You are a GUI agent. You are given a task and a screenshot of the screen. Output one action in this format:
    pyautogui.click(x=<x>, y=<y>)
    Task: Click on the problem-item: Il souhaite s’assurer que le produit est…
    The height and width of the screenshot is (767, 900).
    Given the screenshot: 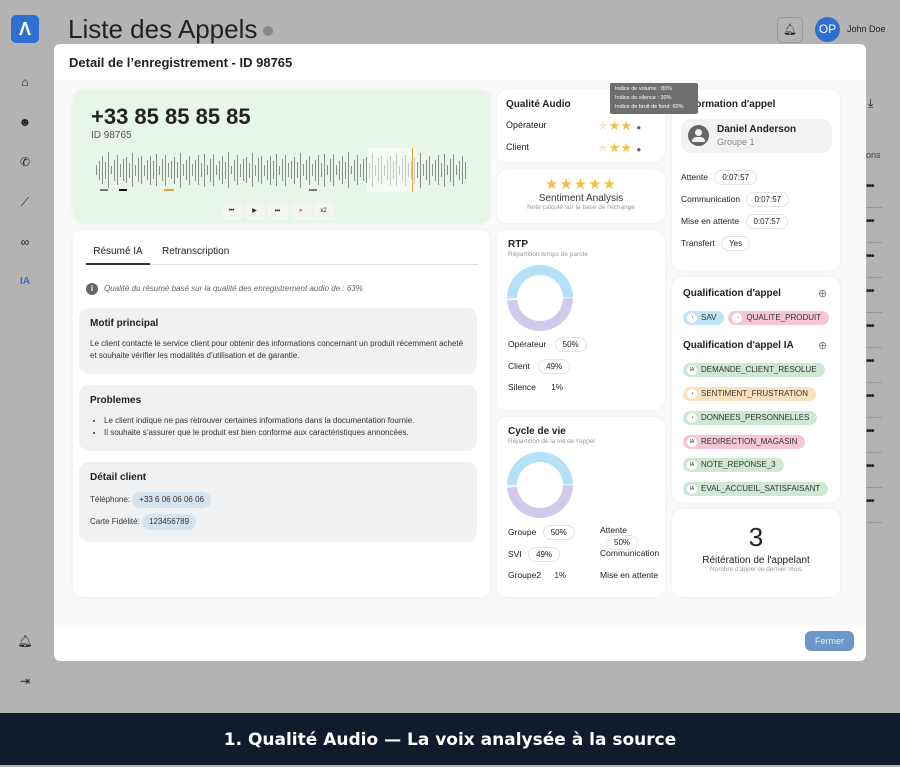 What is the action you would take?
    pyautogui.click(x=285, y=433)
    